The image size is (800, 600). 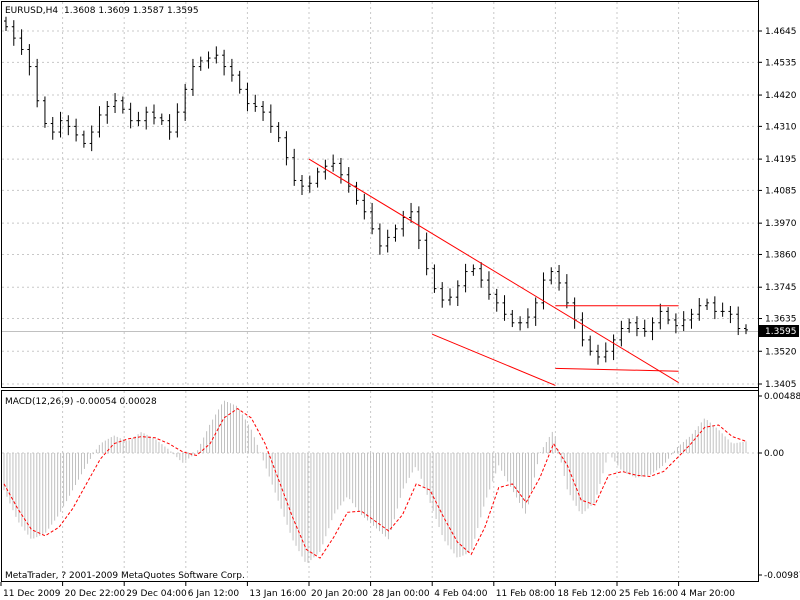 I want to click on price-tick-label: 1.4420, so click(x=781, y=96).